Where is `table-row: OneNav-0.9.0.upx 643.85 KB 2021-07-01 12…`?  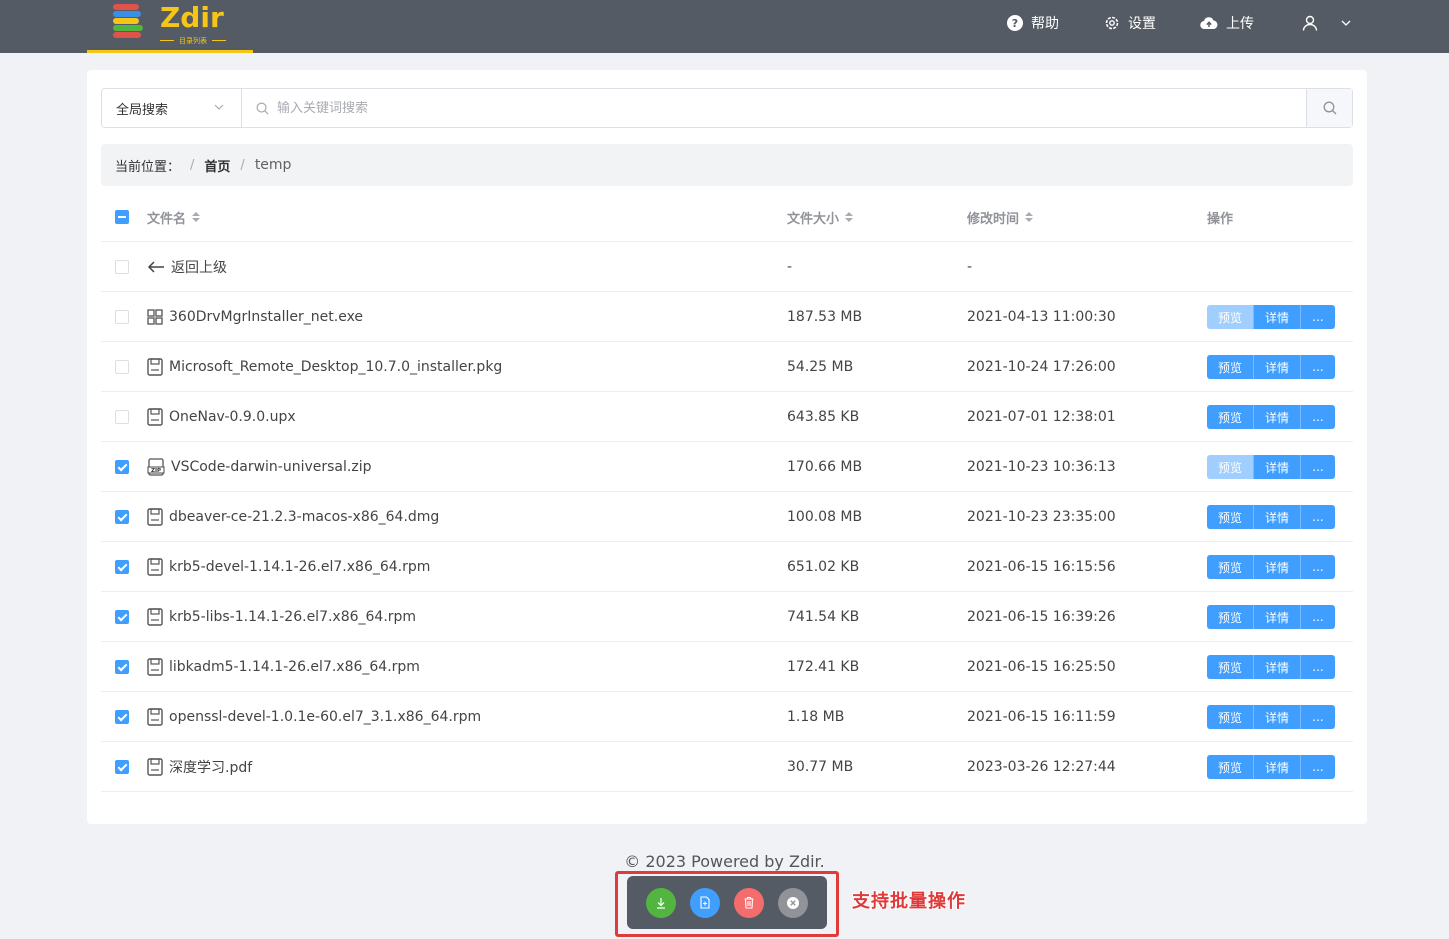
table-row: OneNav-0.9.0.upx 643.85 KB 2021-07-01 12… is located at coordinates (727, 417).